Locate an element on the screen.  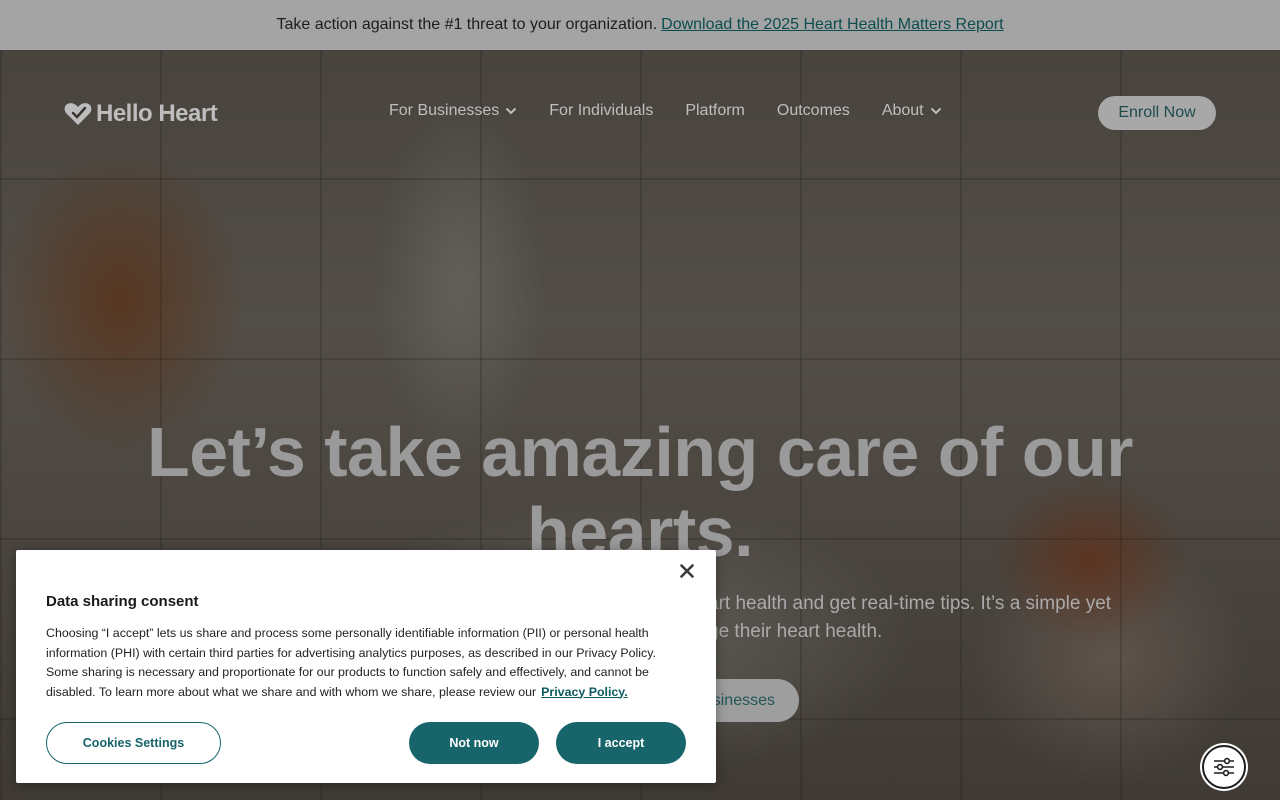
enroll-now-button: Enroll Now is located at coordinates (1157, 113).